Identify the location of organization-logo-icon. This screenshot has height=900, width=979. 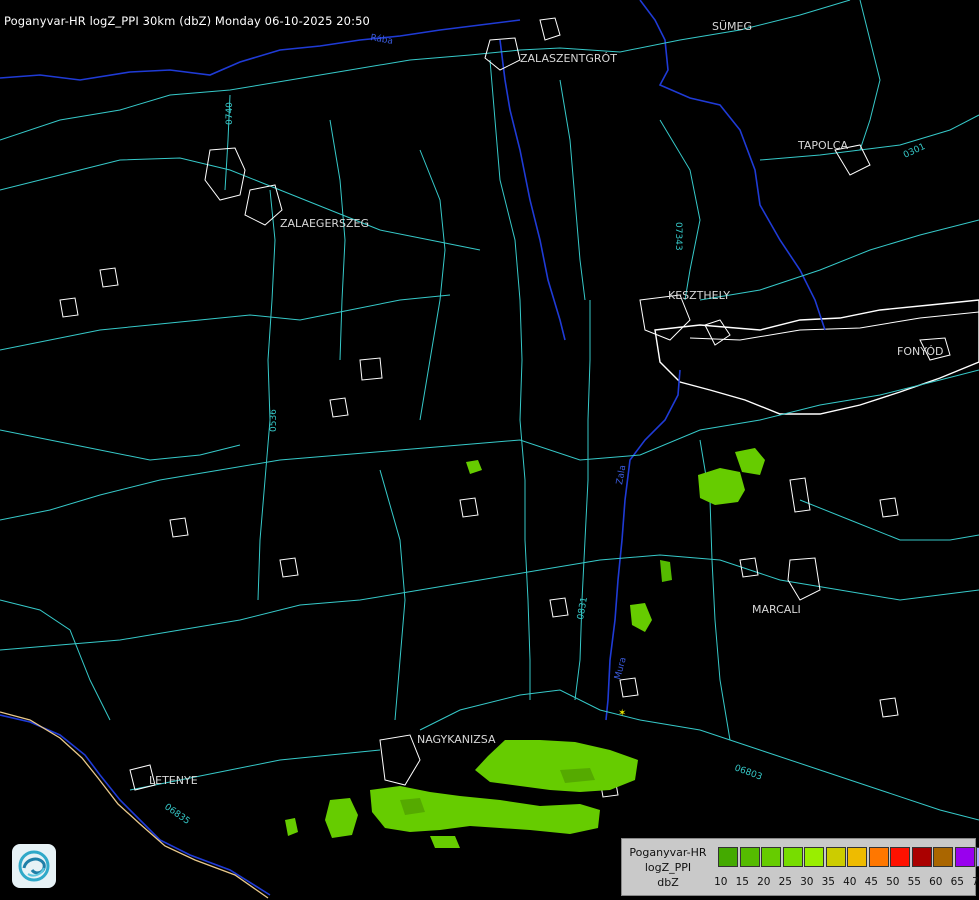
(34, 866).